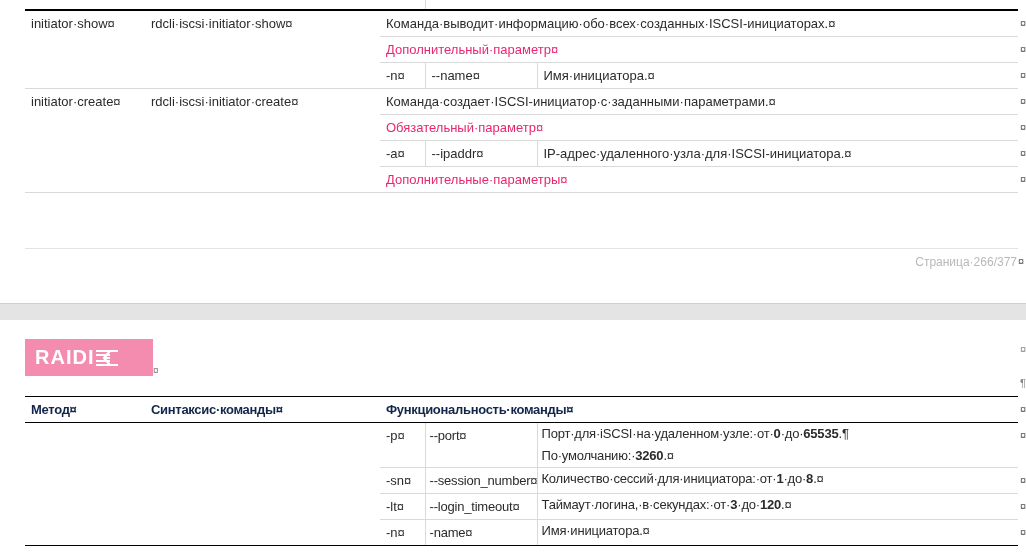 The height and width of the screenshot is (552, 1026). What do you see at coordinates (480, 409) in the screenshot?
I see `column-header: Функциональность·команды¤` at bounding box center [480, 409].